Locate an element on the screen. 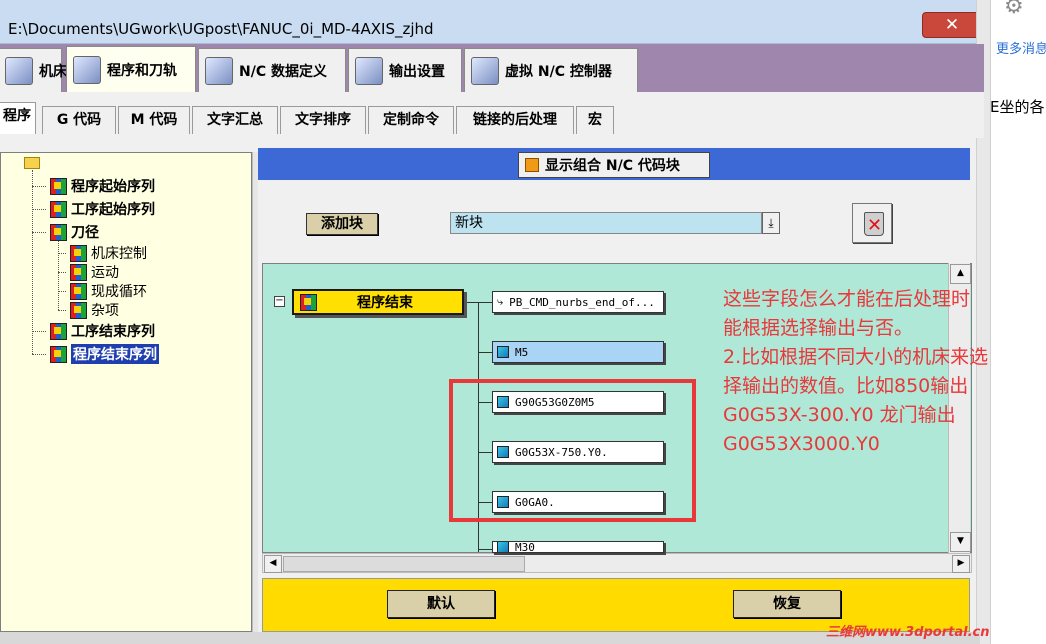  default-button: 默认 is located at coordinates (441, 604).